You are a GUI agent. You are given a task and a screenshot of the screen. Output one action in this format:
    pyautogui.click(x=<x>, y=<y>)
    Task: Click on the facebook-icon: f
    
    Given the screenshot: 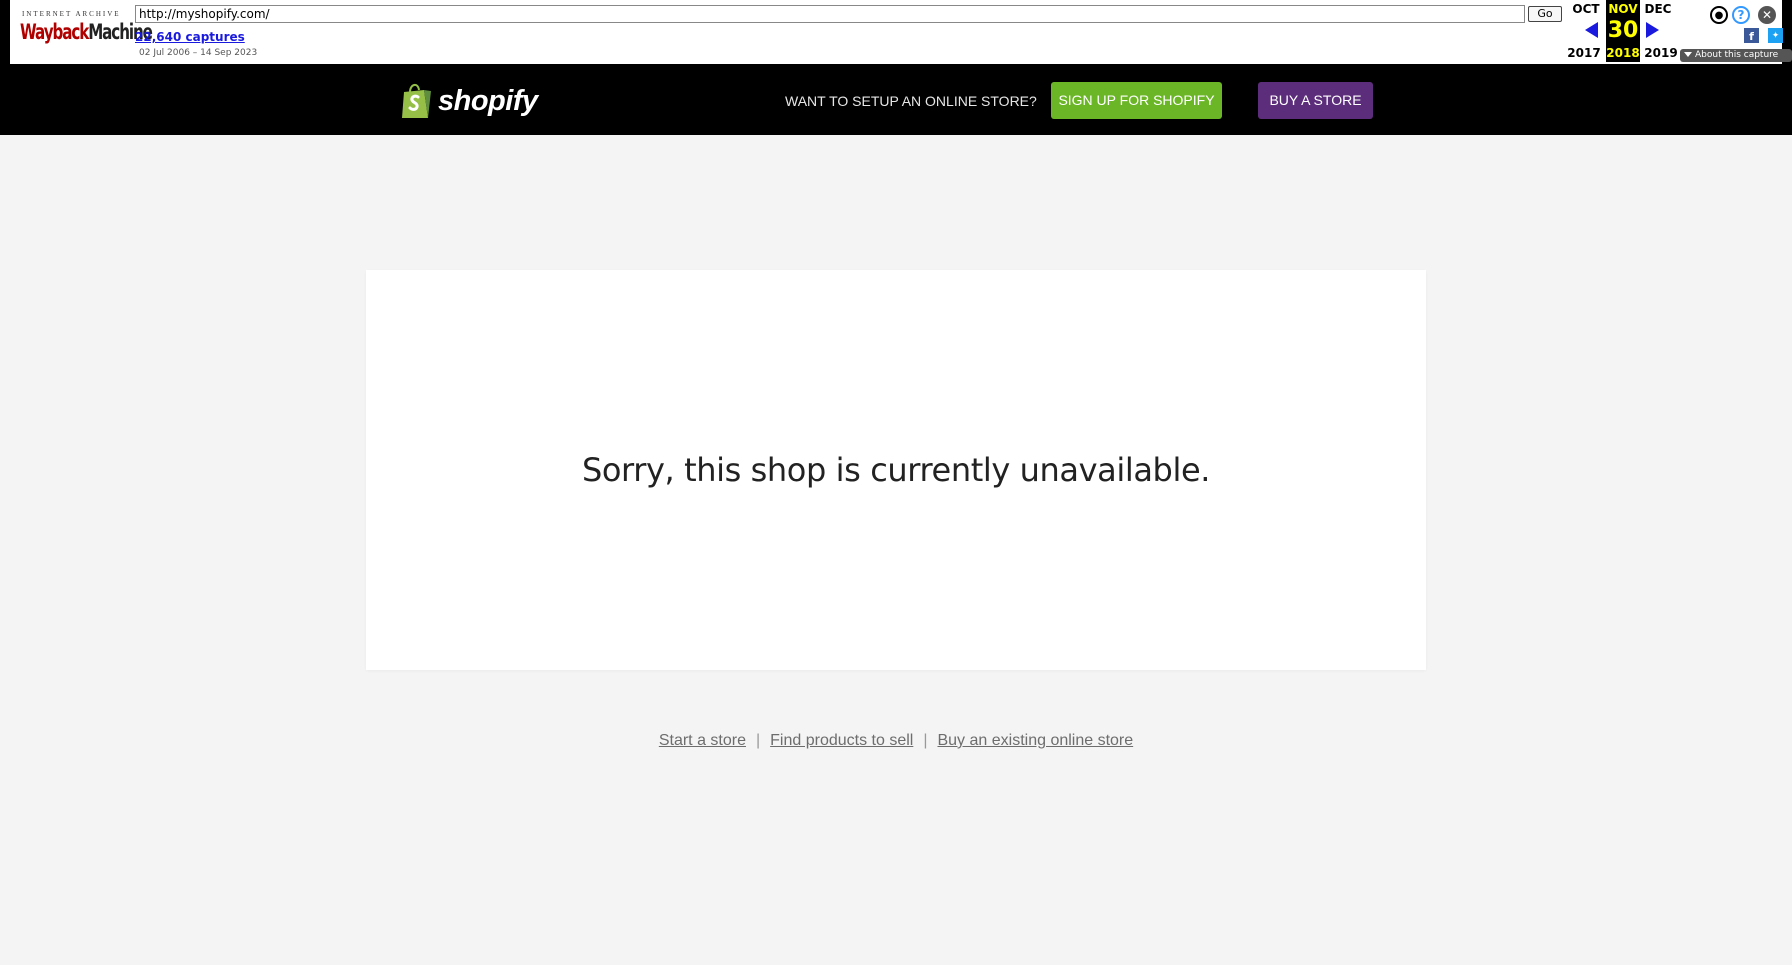 What is the action you would take?
    pyautogui.click(x=1751, y=35)
    